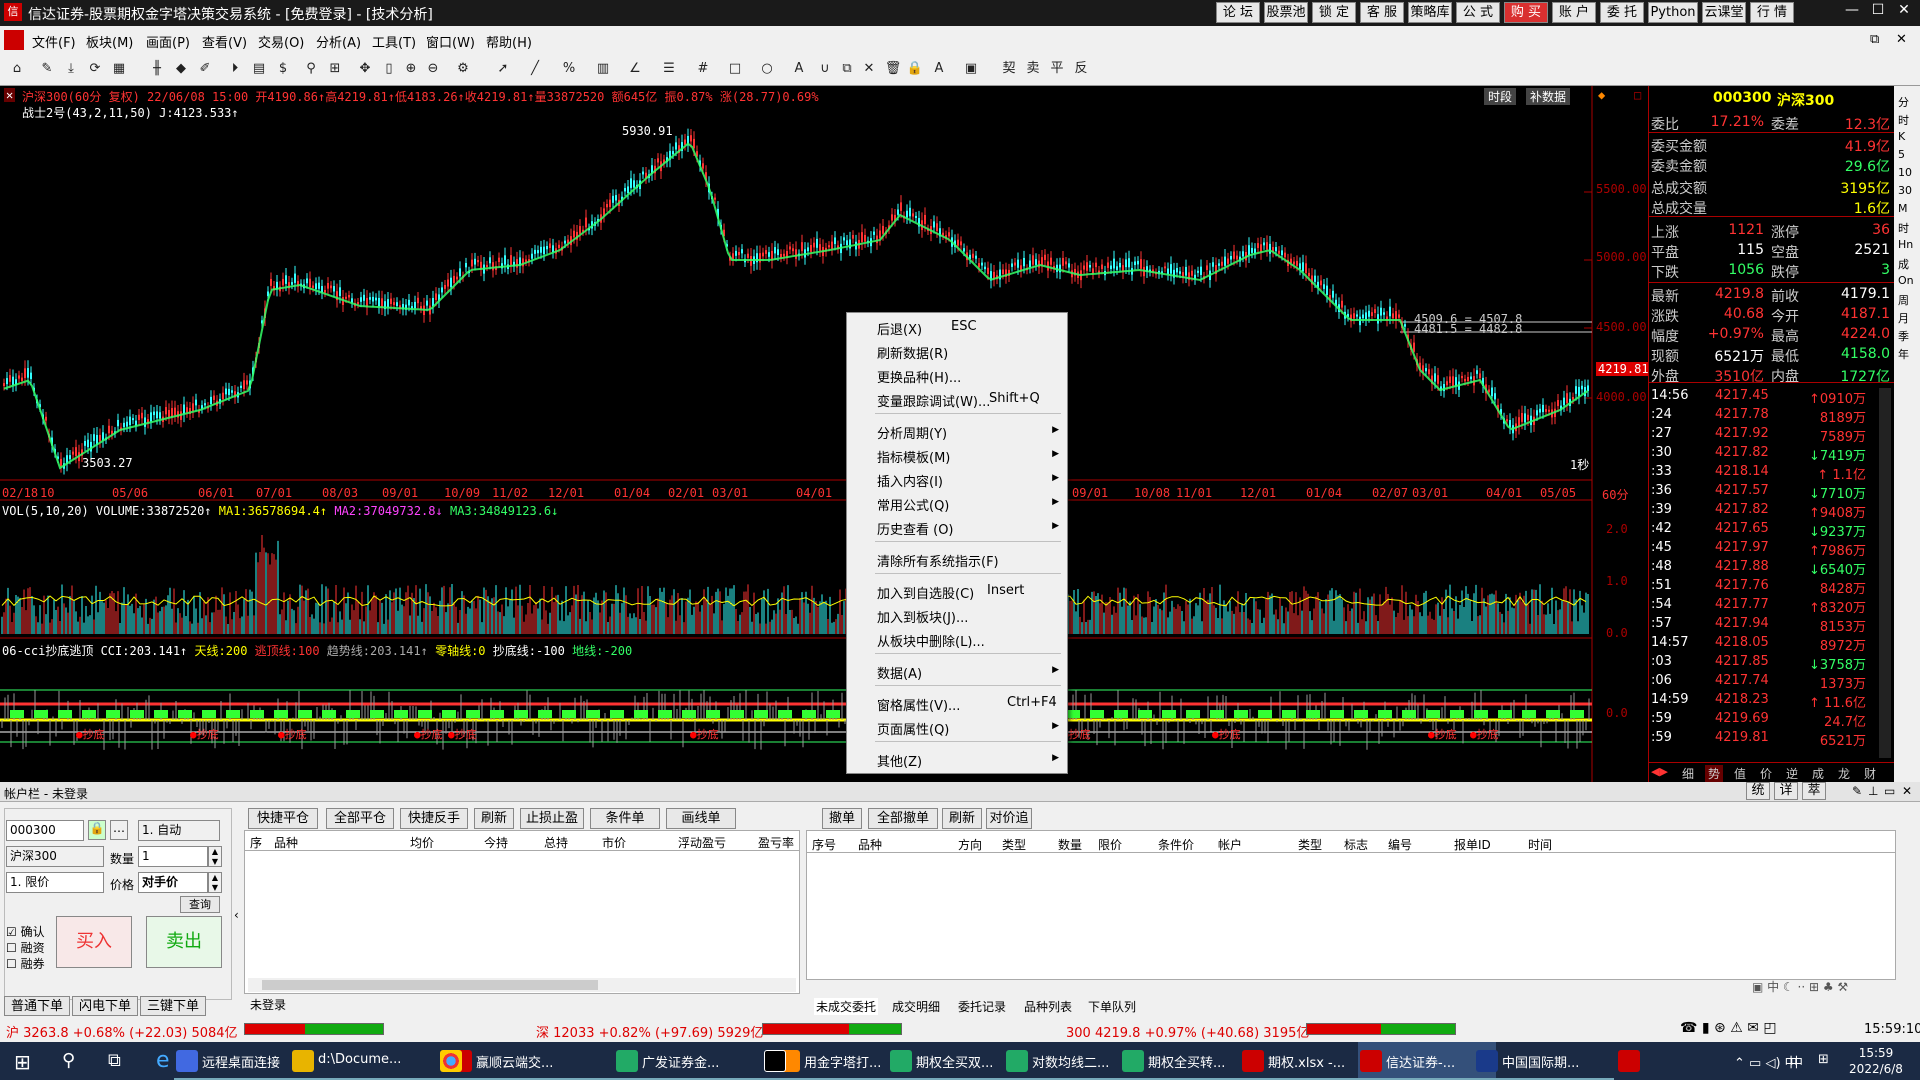  I want to click on side-tab: 分, so click(1903, 102).